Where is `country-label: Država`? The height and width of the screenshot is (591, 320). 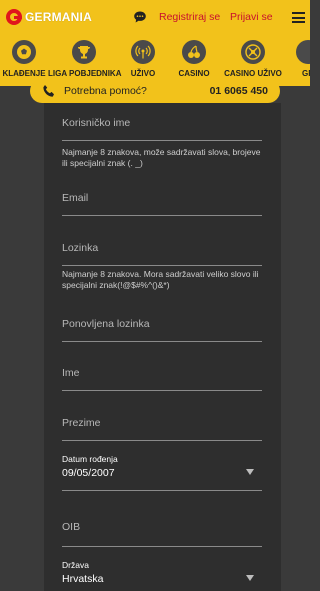
country-label: Država is located at coordinates (75, 565).